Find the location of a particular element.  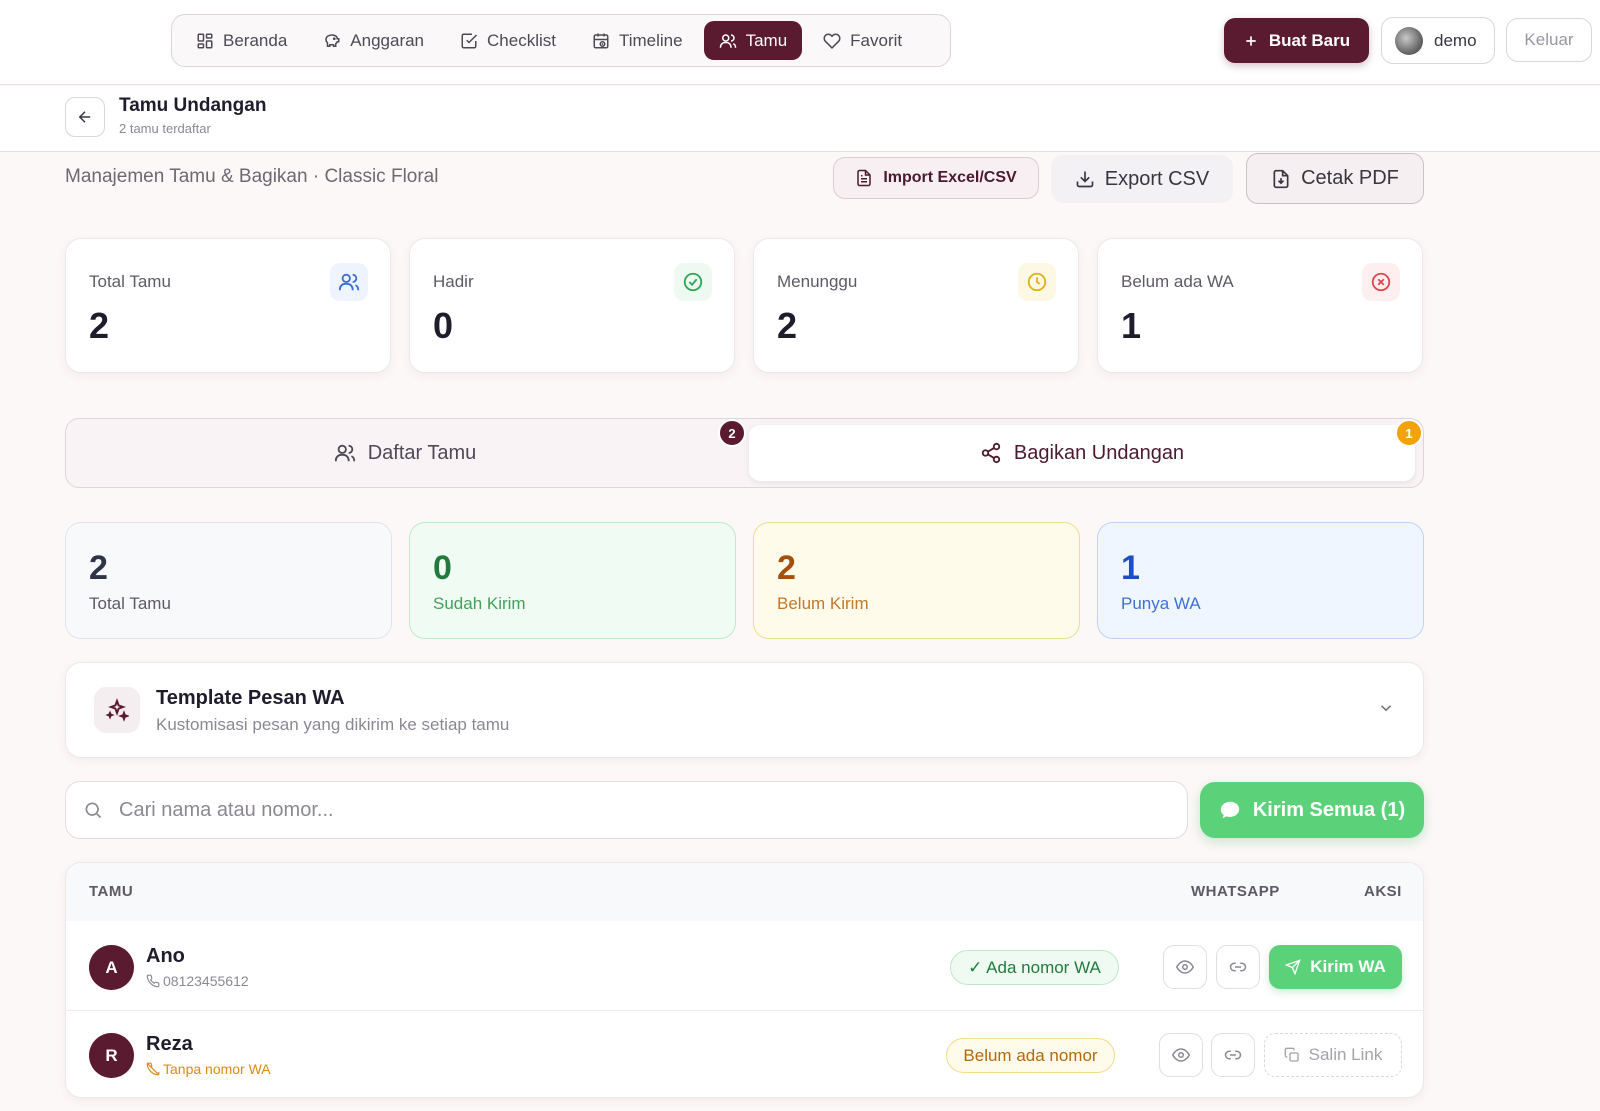

page-subtitle: 2 tamu terdaftar is located at coordinates (165, 128).